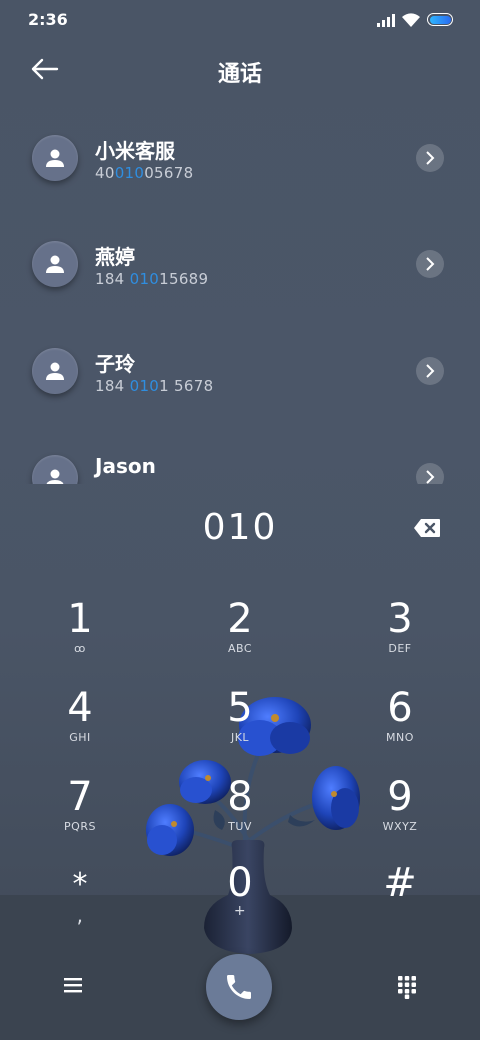  I want to click on contact-row: 子玲 184 0101 5678, so click(240, 387).